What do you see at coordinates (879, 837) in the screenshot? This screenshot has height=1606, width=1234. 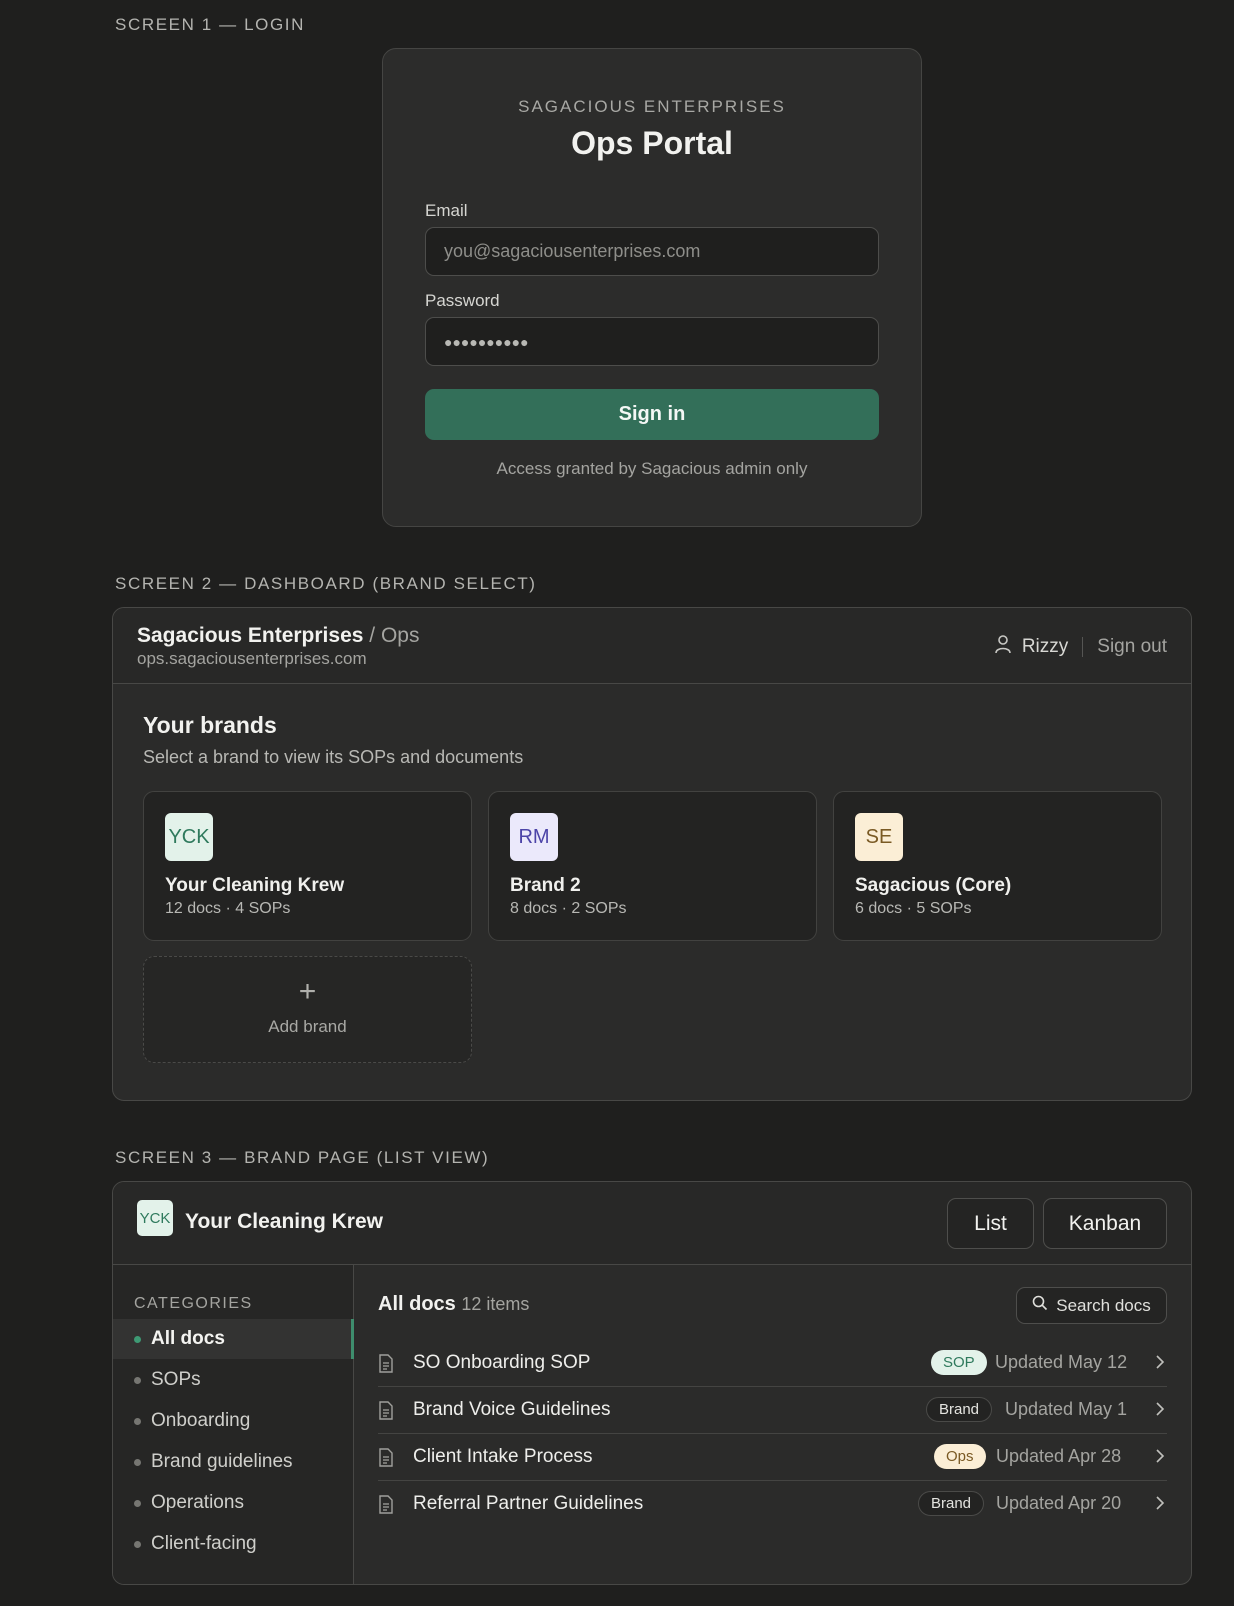 I see `brand-avatar: SE` at bounding box center [879, 837].